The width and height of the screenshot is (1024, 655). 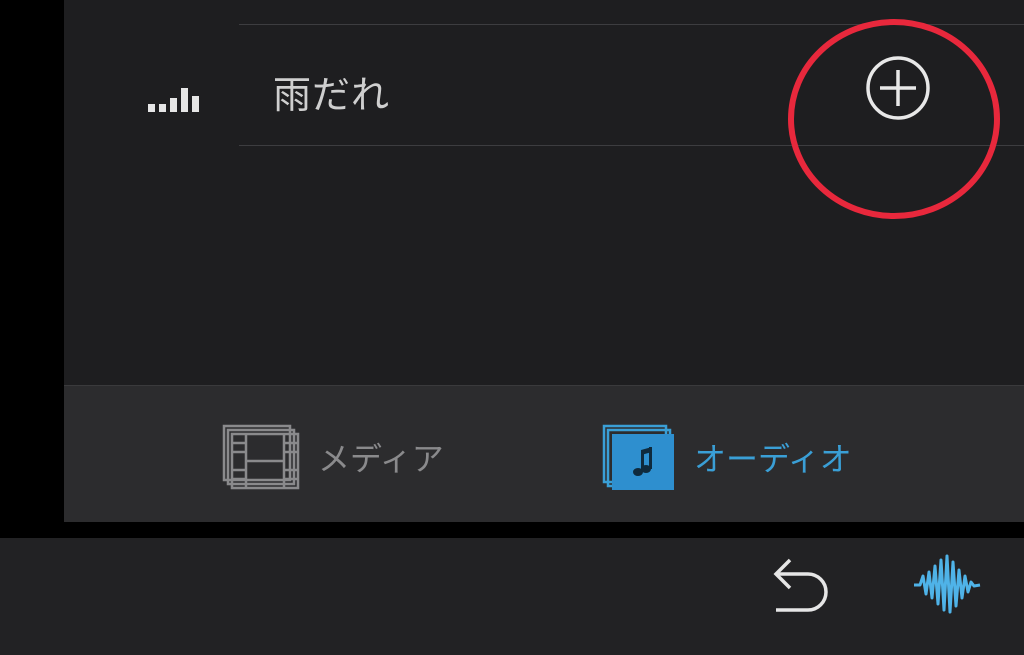 What do you see at coordinates (173, 100) in the screenshot?
I see `signal-bars-icon` at bounding box center [173, 100].